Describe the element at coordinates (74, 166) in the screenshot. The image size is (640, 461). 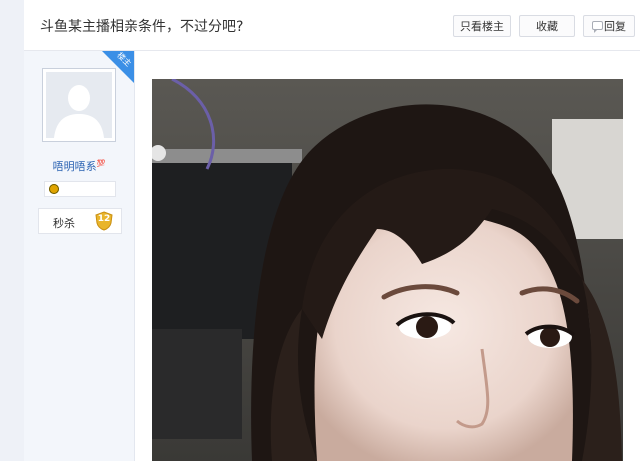
I see `username-text: 唔明唔系` at that location.